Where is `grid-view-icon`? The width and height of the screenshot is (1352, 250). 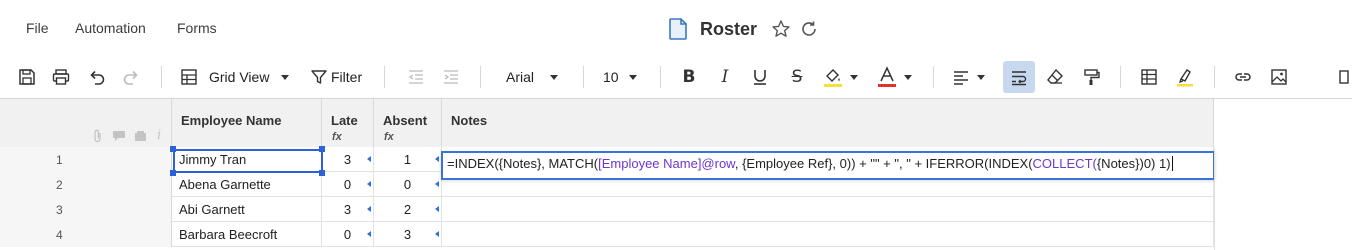 grid-view-icon is located at coordinates (189, 77).